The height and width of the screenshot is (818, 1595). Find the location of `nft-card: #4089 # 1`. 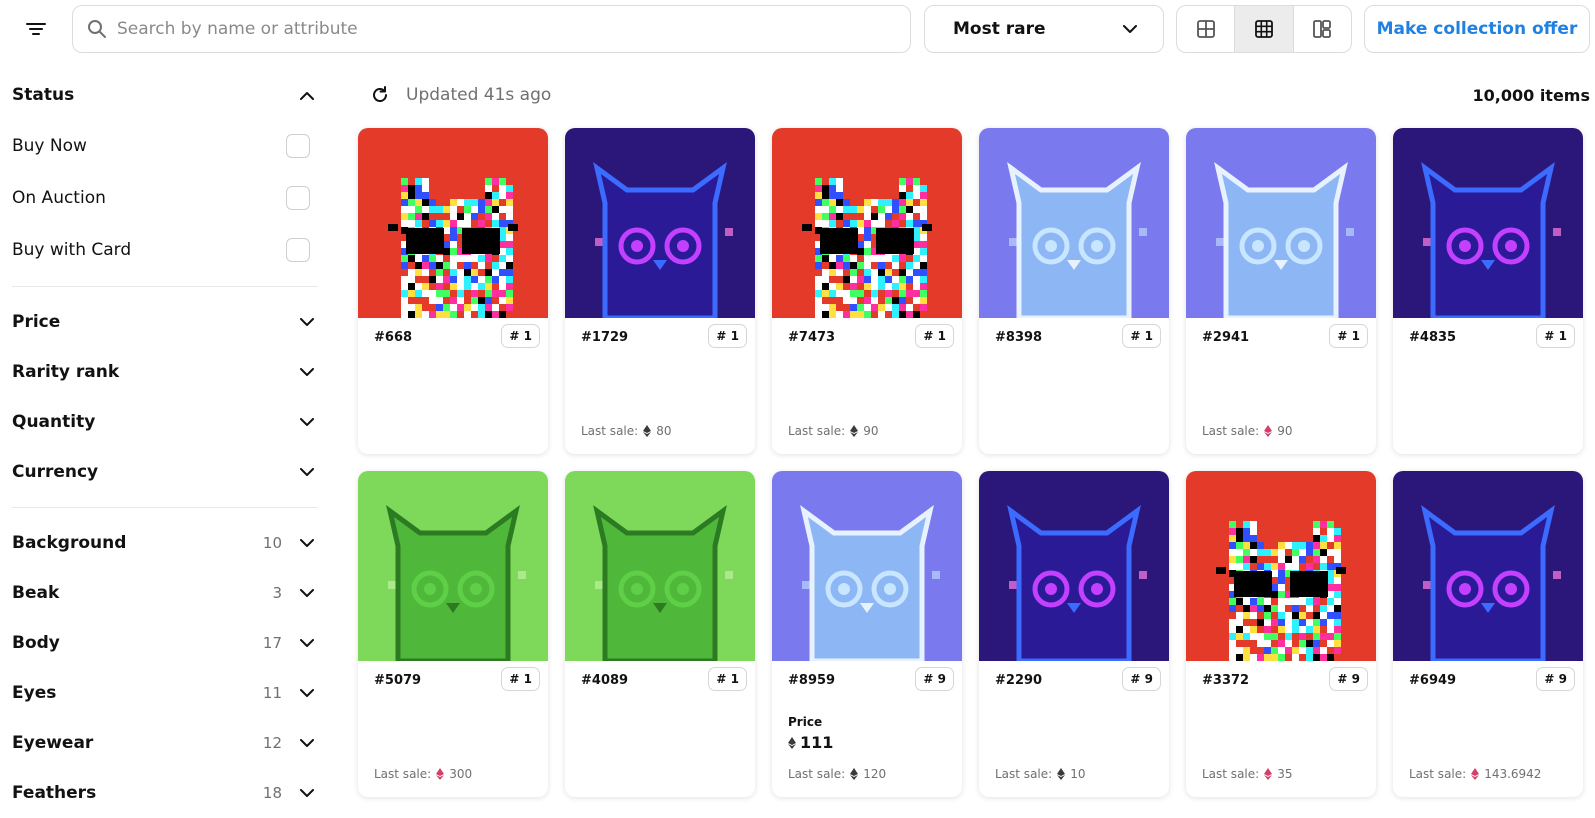

nft-card: #4089 # 1 is located at coordinates (660, 634).